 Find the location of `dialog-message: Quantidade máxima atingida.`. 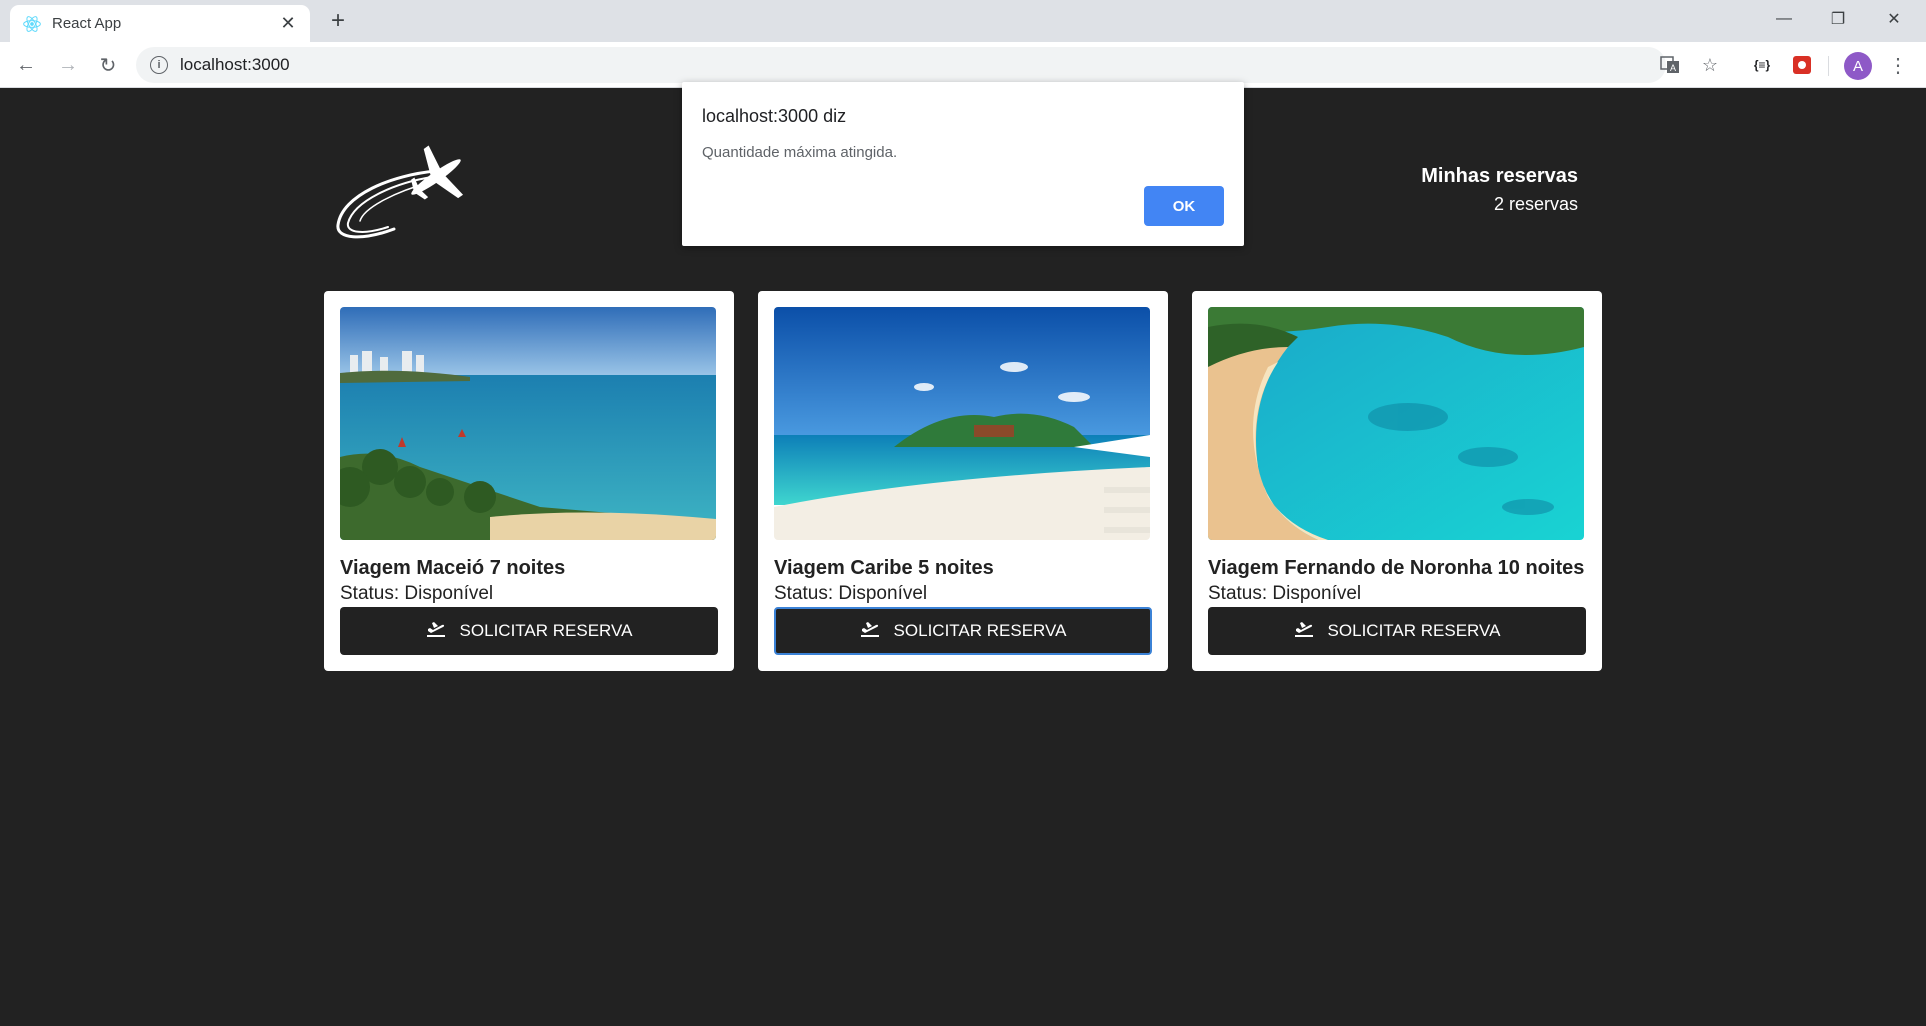

dialog-message: Quantidade máxima atingida. is located at coordinates (800, 152).